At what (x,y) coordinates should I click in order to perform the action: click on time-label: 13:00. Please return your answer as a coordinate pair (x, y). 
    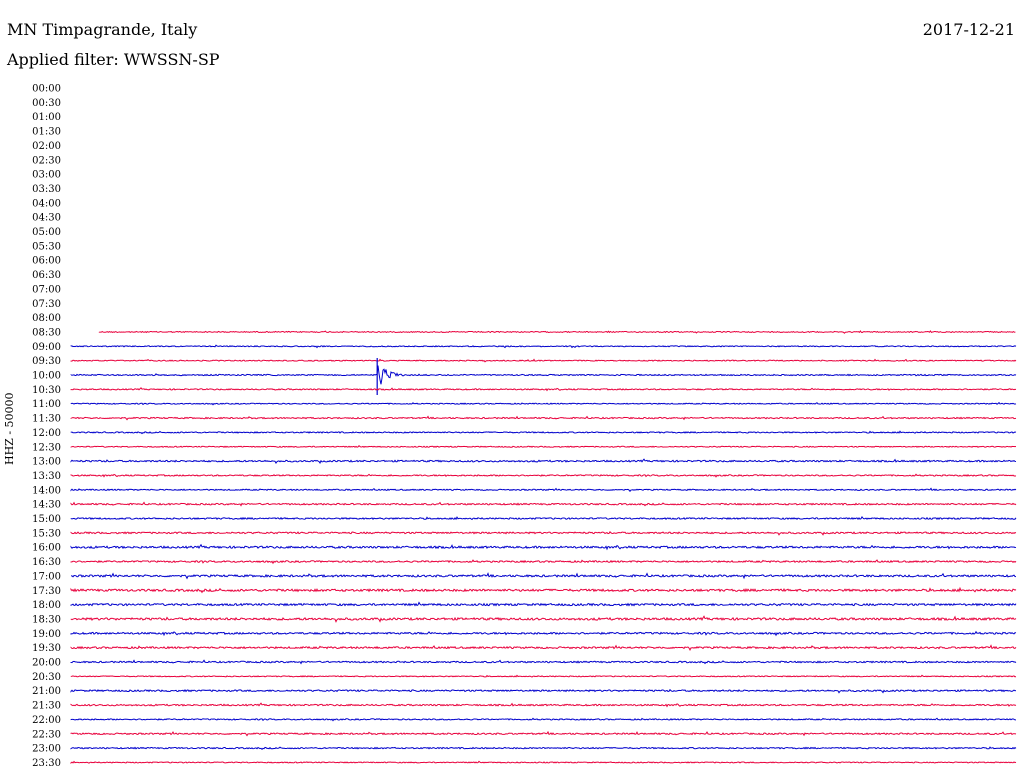
    Looking at the image, I should click on (46, 462).